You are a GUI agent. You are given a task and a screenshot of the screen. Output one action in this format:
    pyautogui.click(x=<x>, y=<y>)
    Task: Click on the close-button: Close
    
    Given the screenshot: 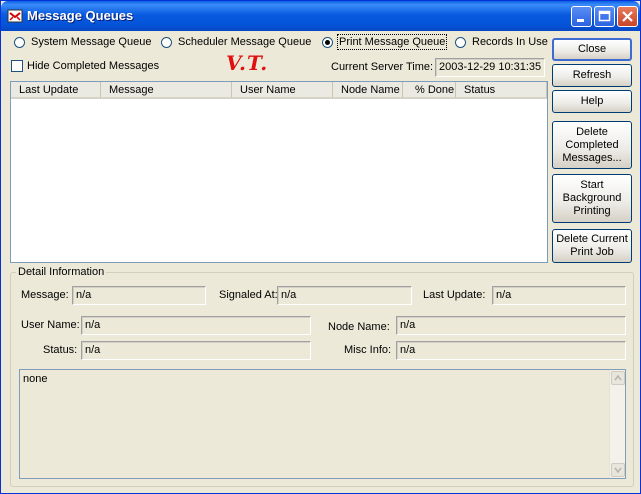 What is the action you would take?
    pyautogui.click(x=592, y=49)
    